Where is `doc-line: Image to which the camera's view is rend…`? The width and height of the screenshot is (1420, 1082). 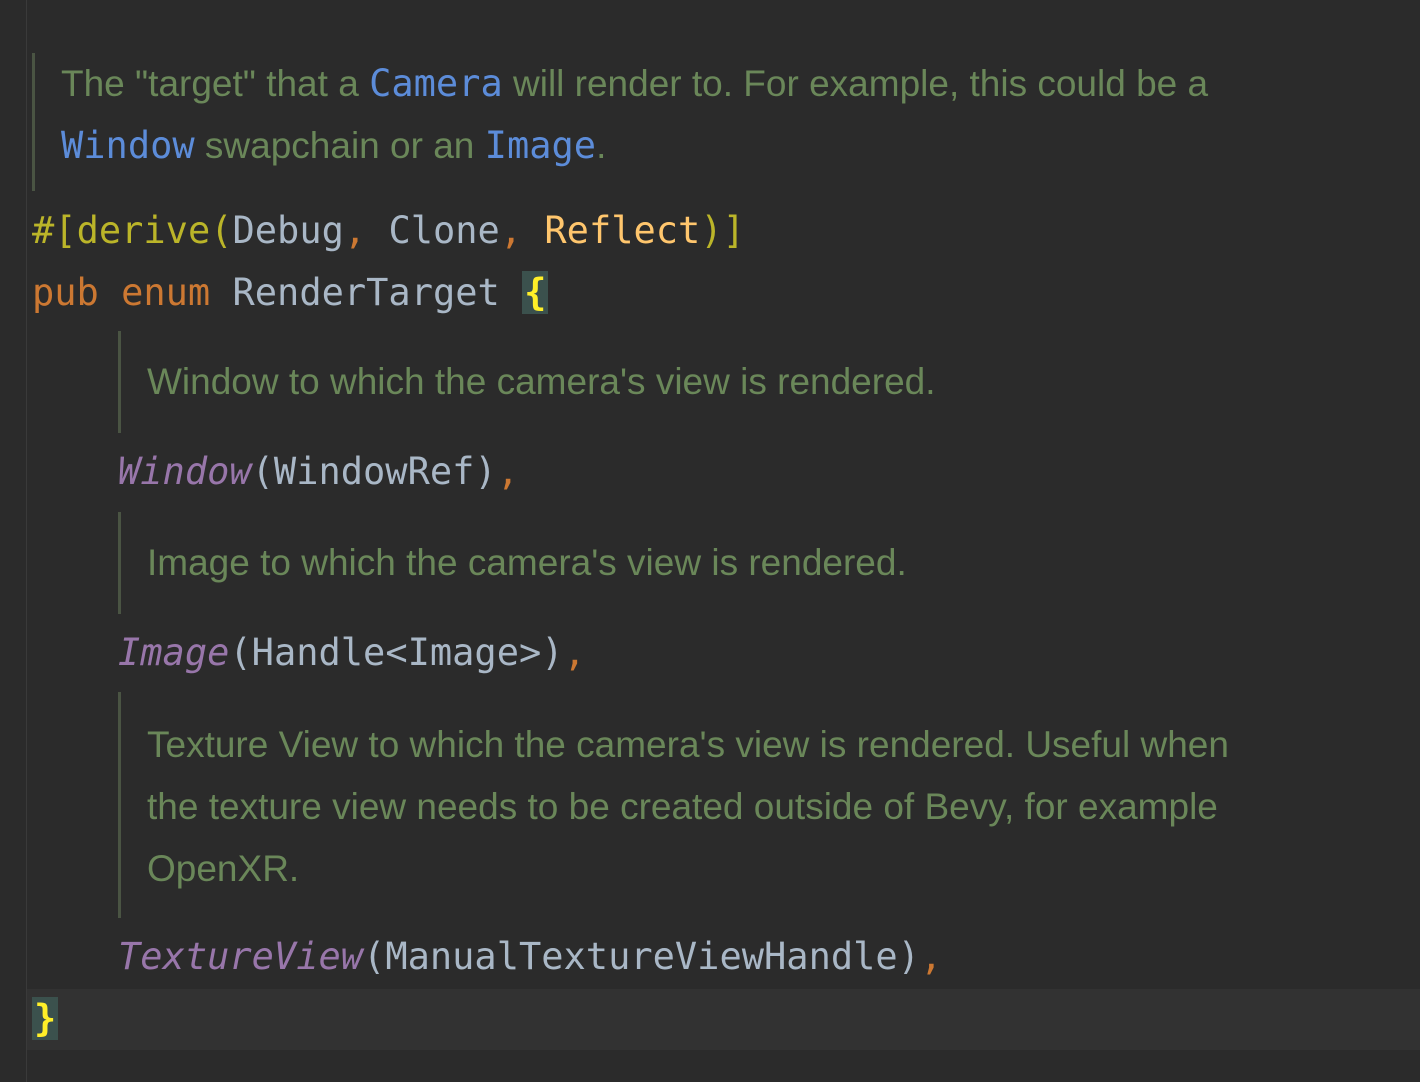 doc-line: Image to which the camera's view is rend… is located at coordinates (527, 562).